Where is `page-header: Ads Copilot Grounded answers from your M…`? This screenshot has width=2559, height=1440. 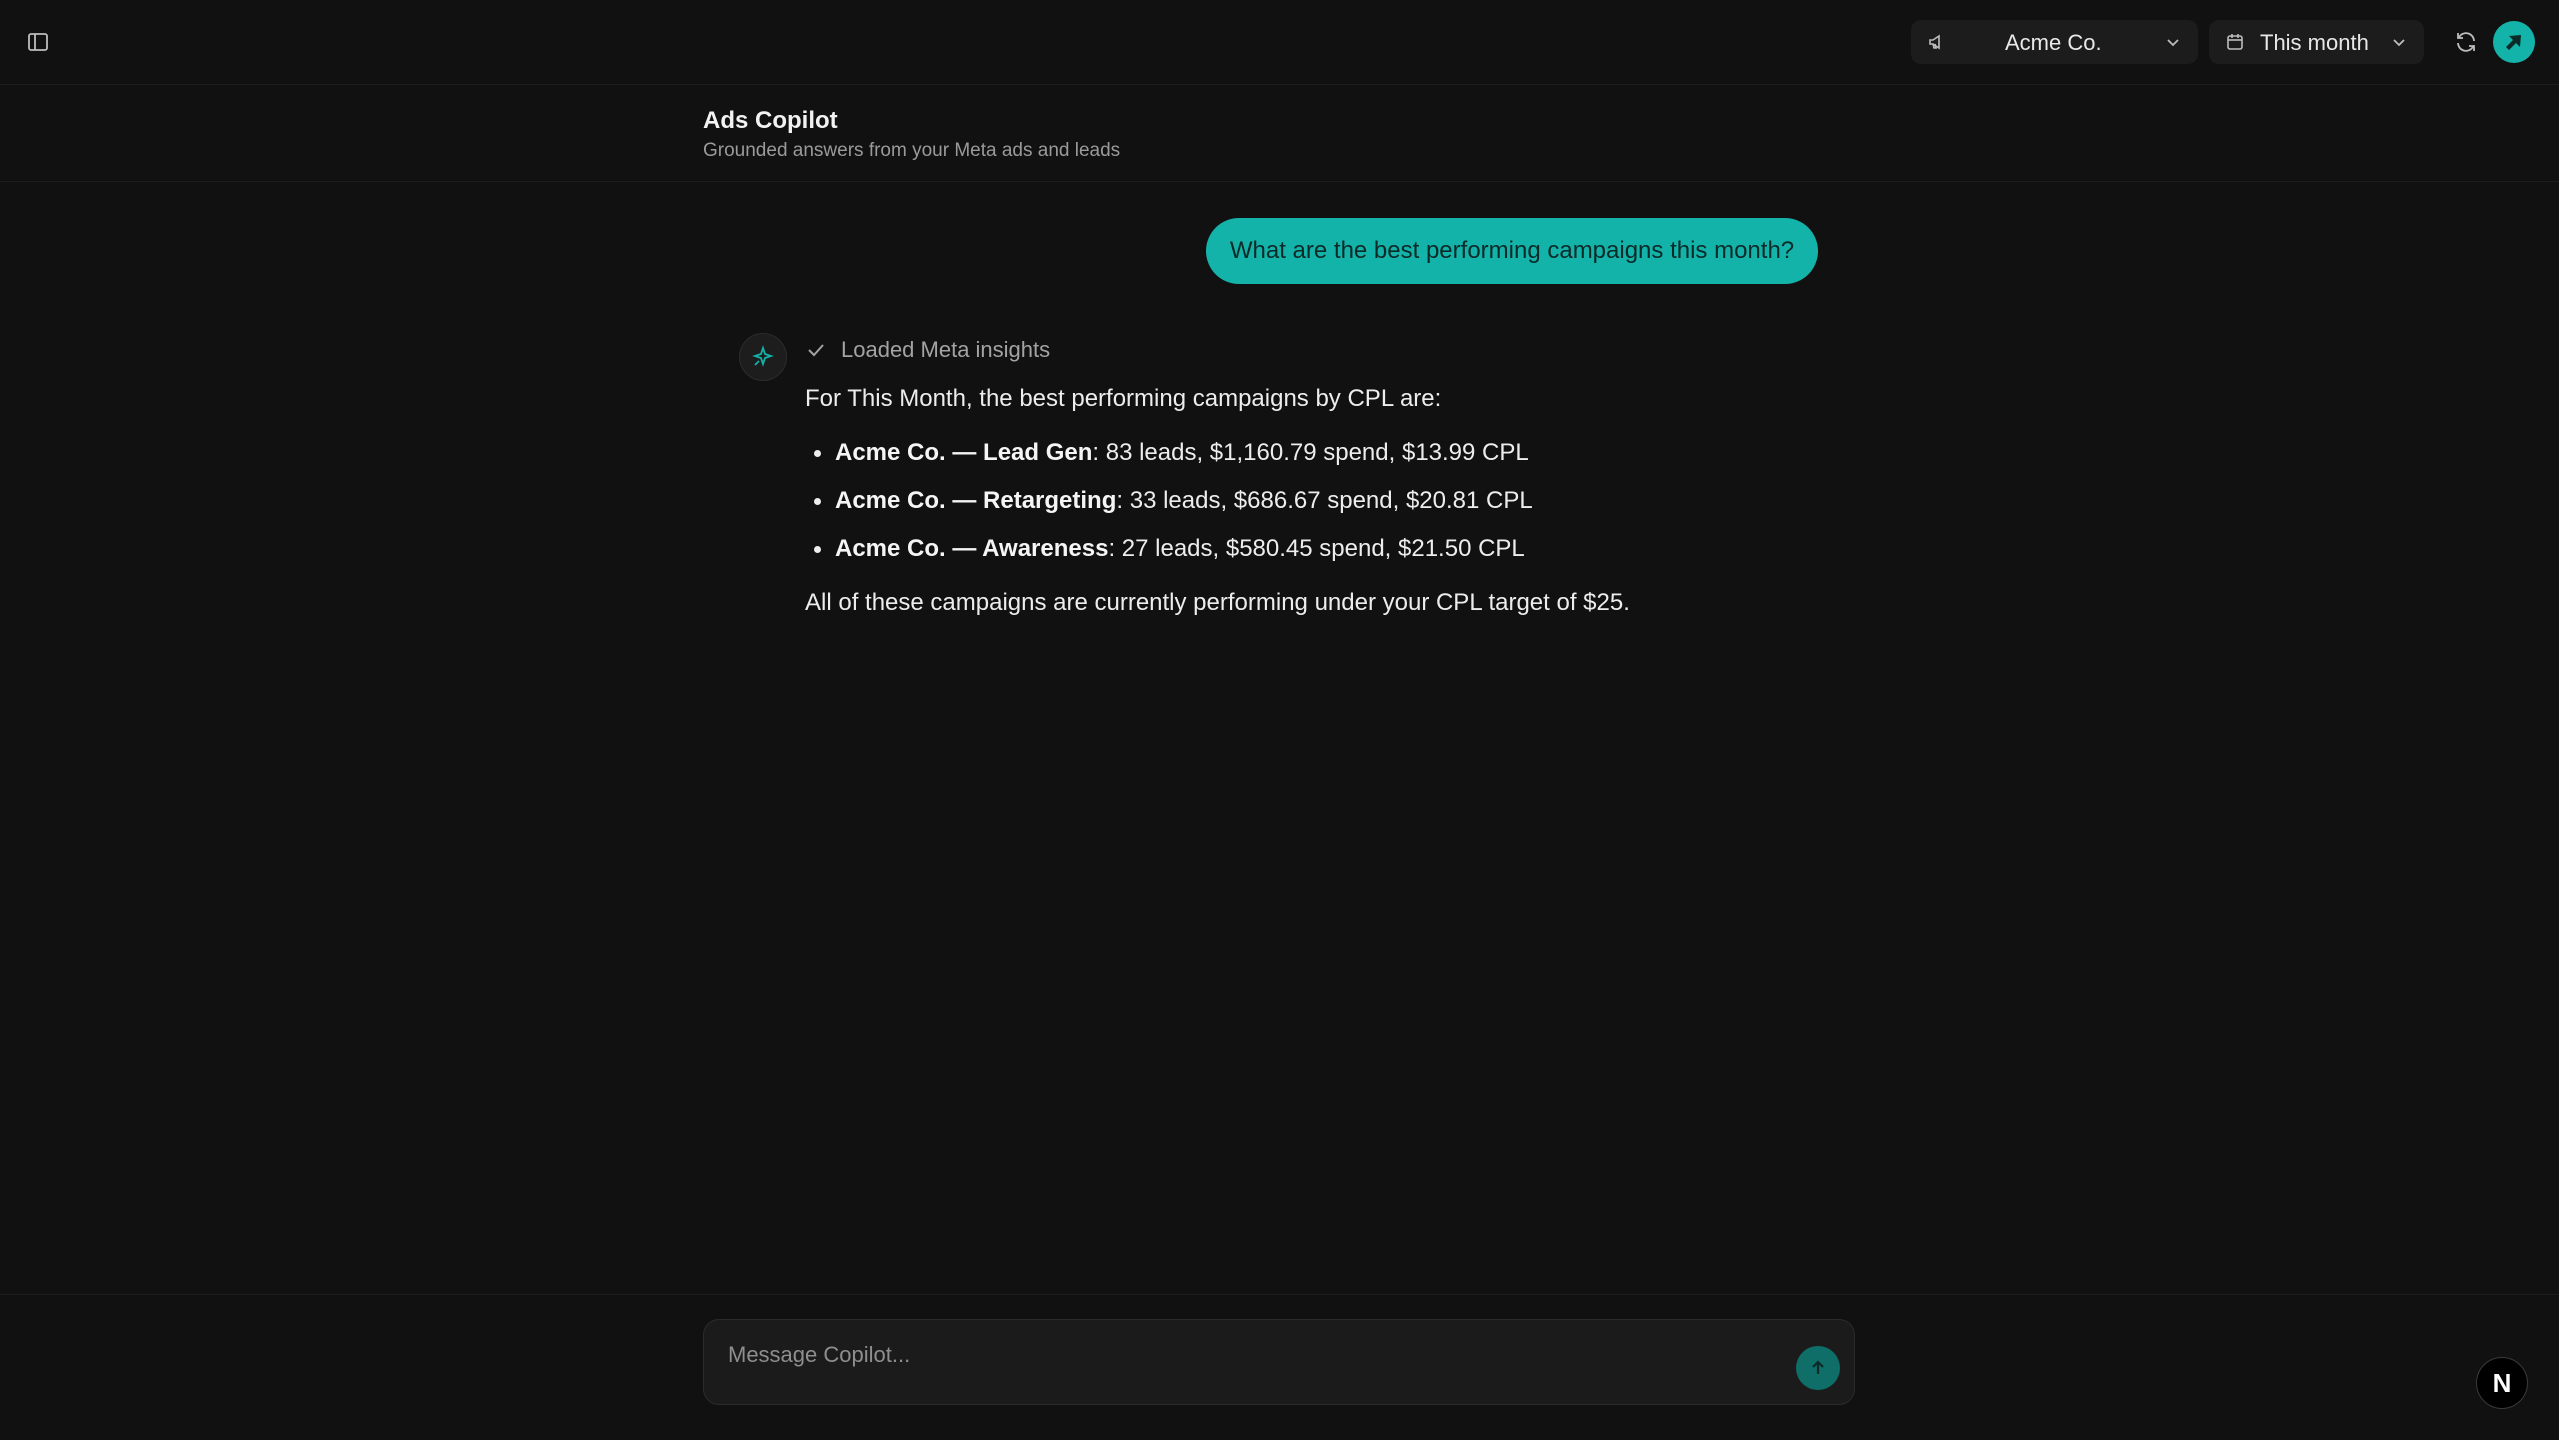
page-header: Ads Copilot Grounded answers from your M… is located at coordinates (1279, 133).